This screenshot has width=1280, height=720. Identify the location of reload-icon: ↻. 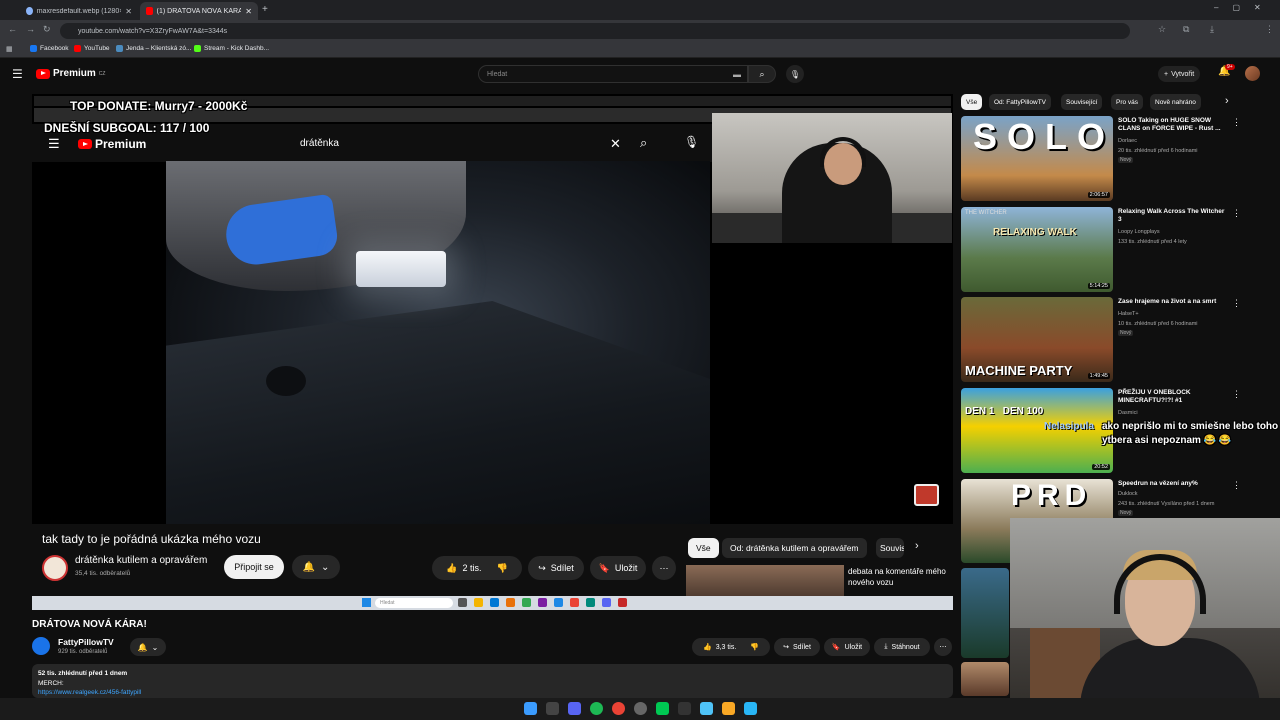
(47, 29).